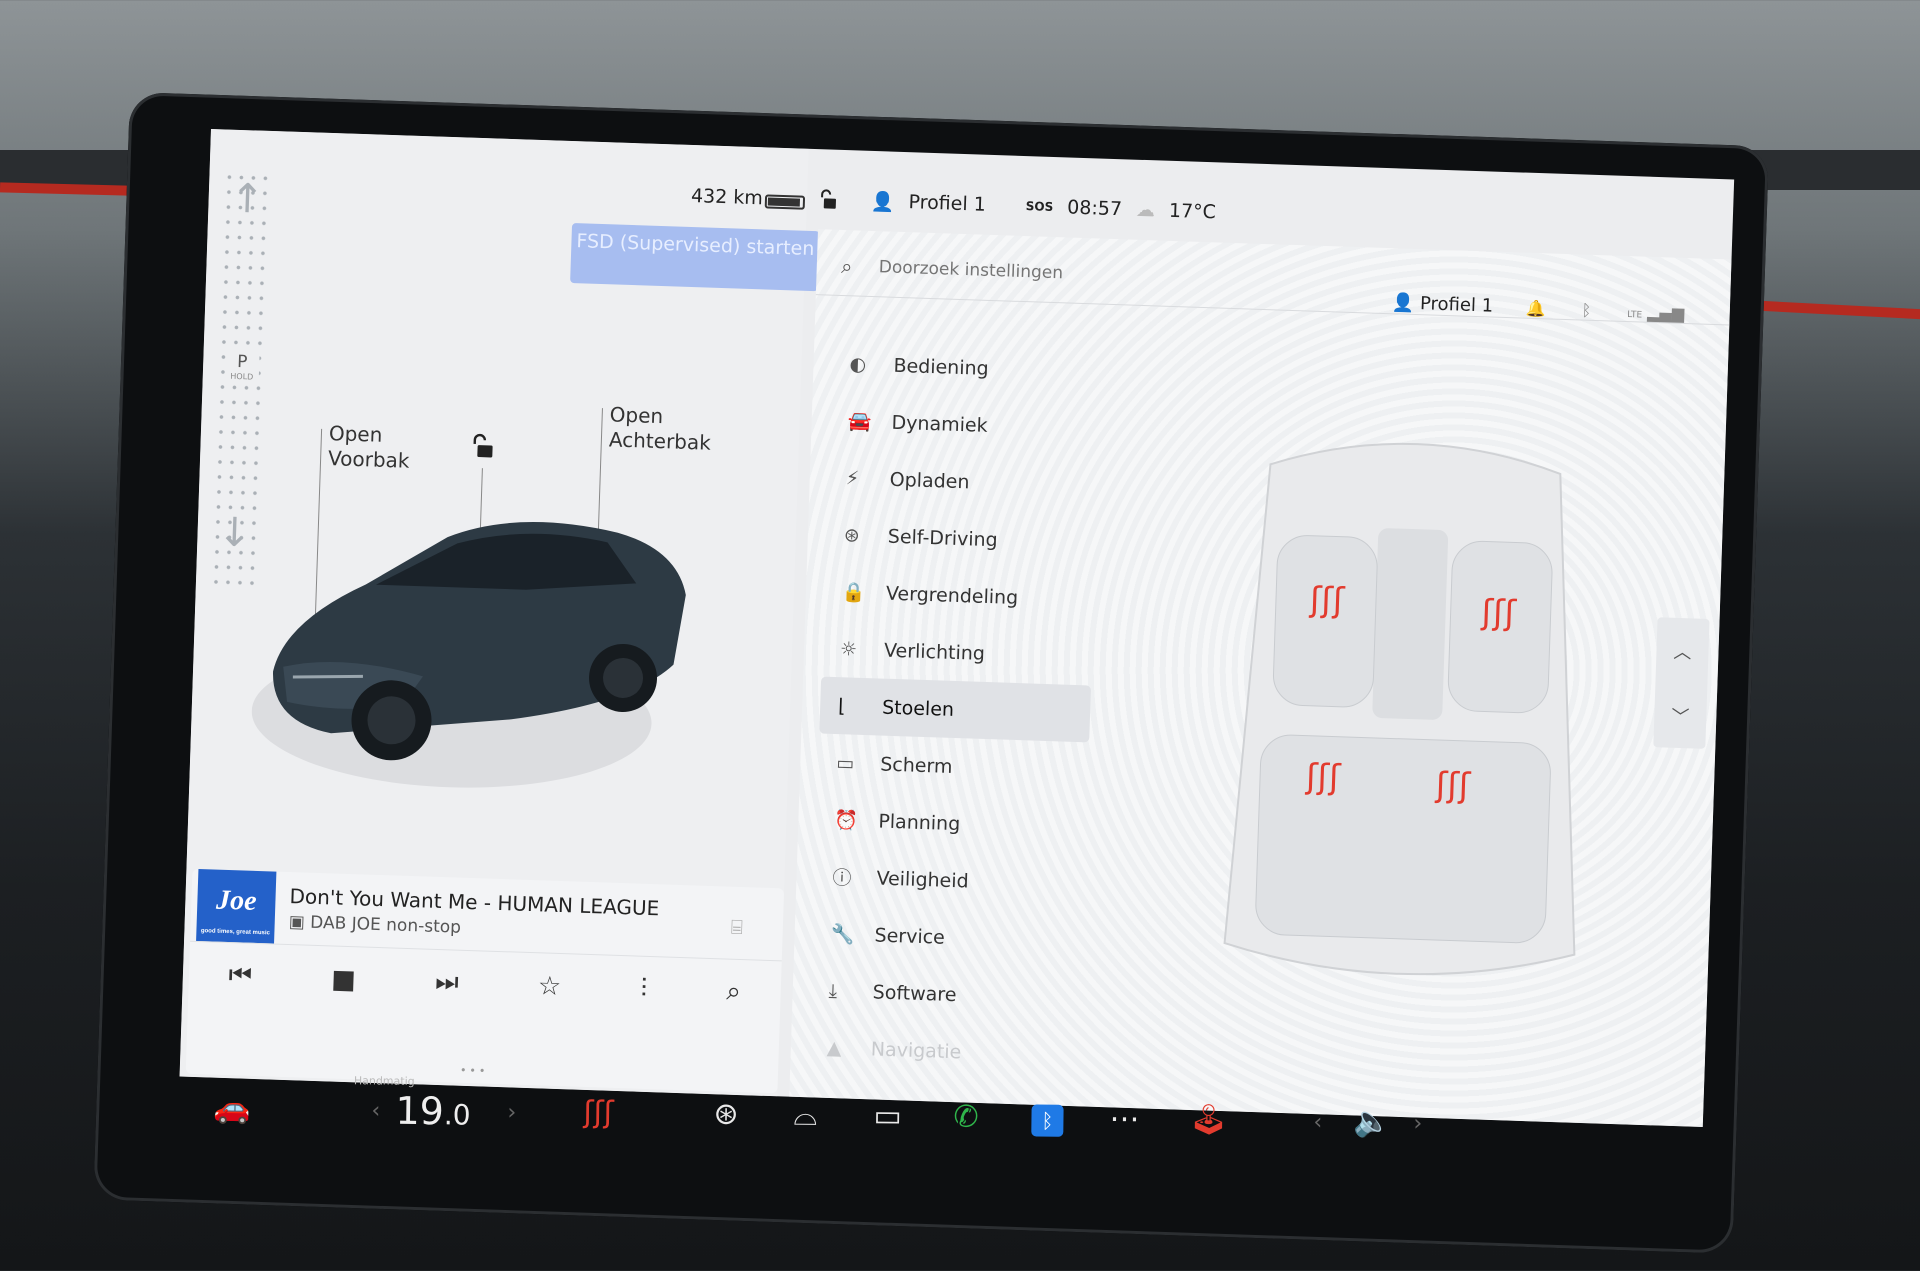  What do you see at coordinates (834, 1047) in the screenshot?
I see `navigation-icon: ▲` at bounding box center [834, 1047].